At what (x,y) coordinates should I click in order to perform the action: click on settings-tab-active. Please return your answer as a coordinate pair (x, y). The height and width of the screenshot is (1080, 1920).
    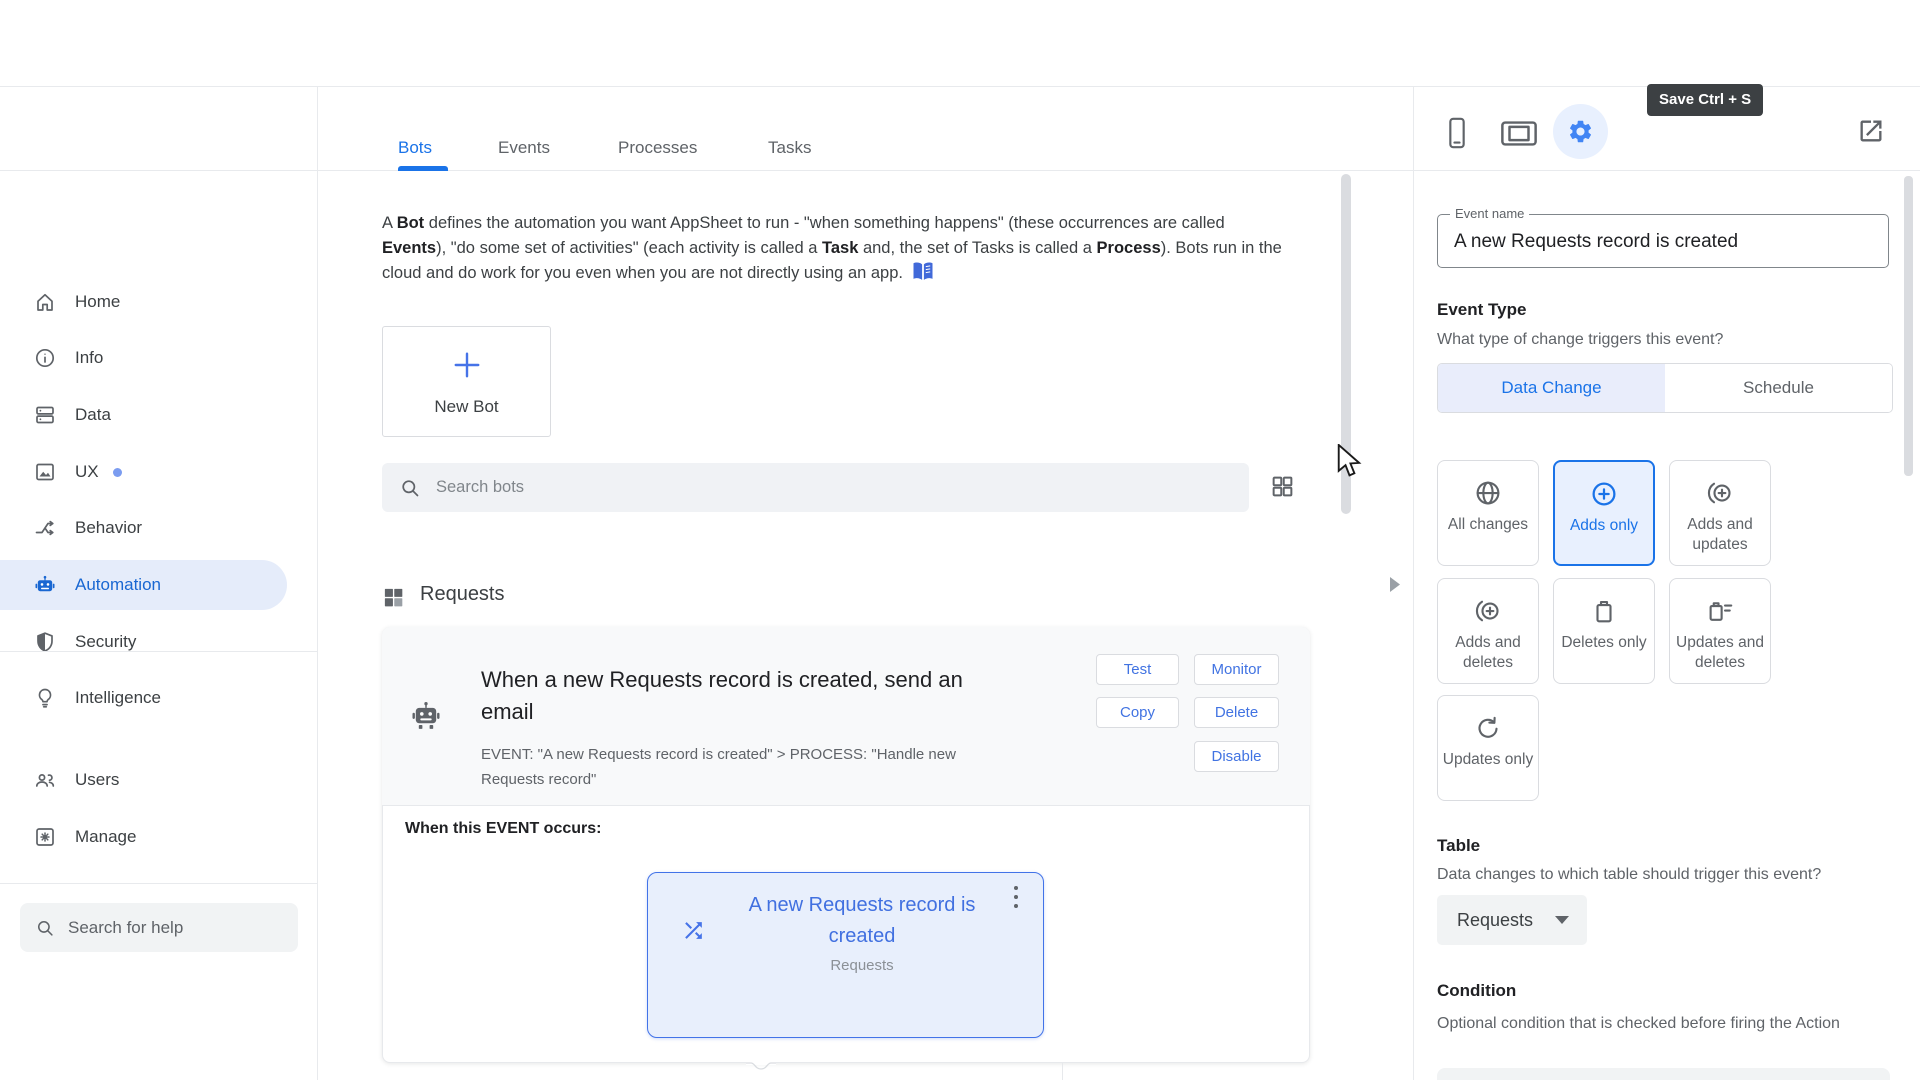
    Looking at the image, I should click on (1580, 131).